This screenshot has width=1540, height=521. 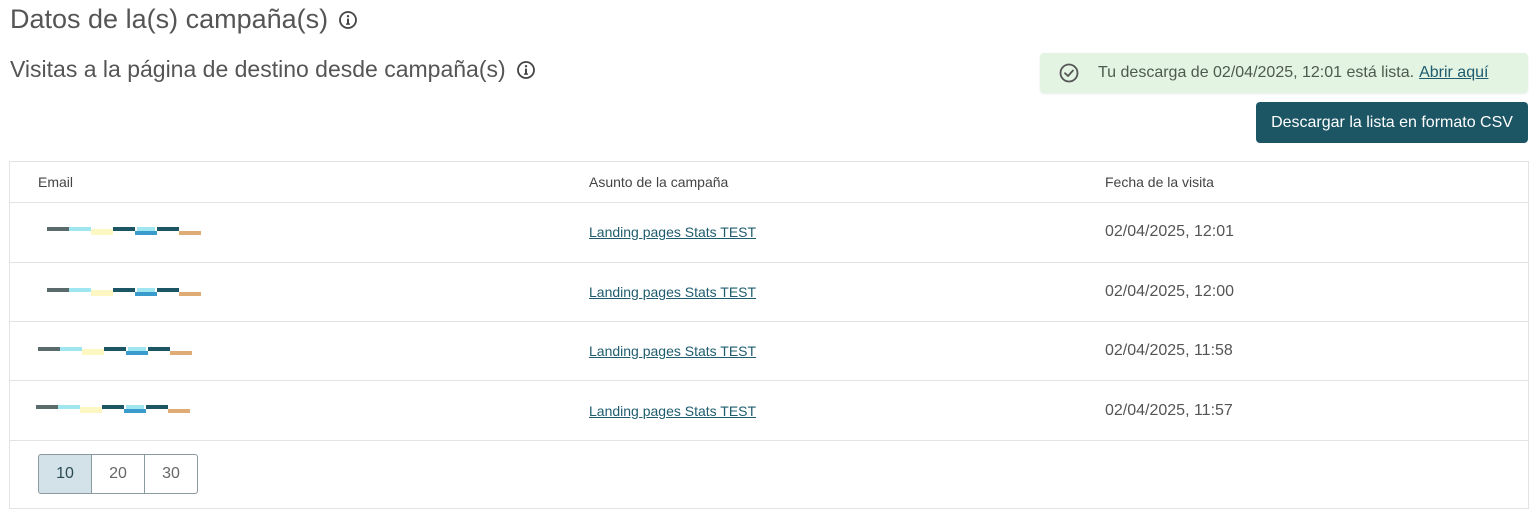 What do you see at coordinates (658, 182) in the screenshot?
I see `column-header-subject: Asunto de la campaña` at bounding box center [658, 182].